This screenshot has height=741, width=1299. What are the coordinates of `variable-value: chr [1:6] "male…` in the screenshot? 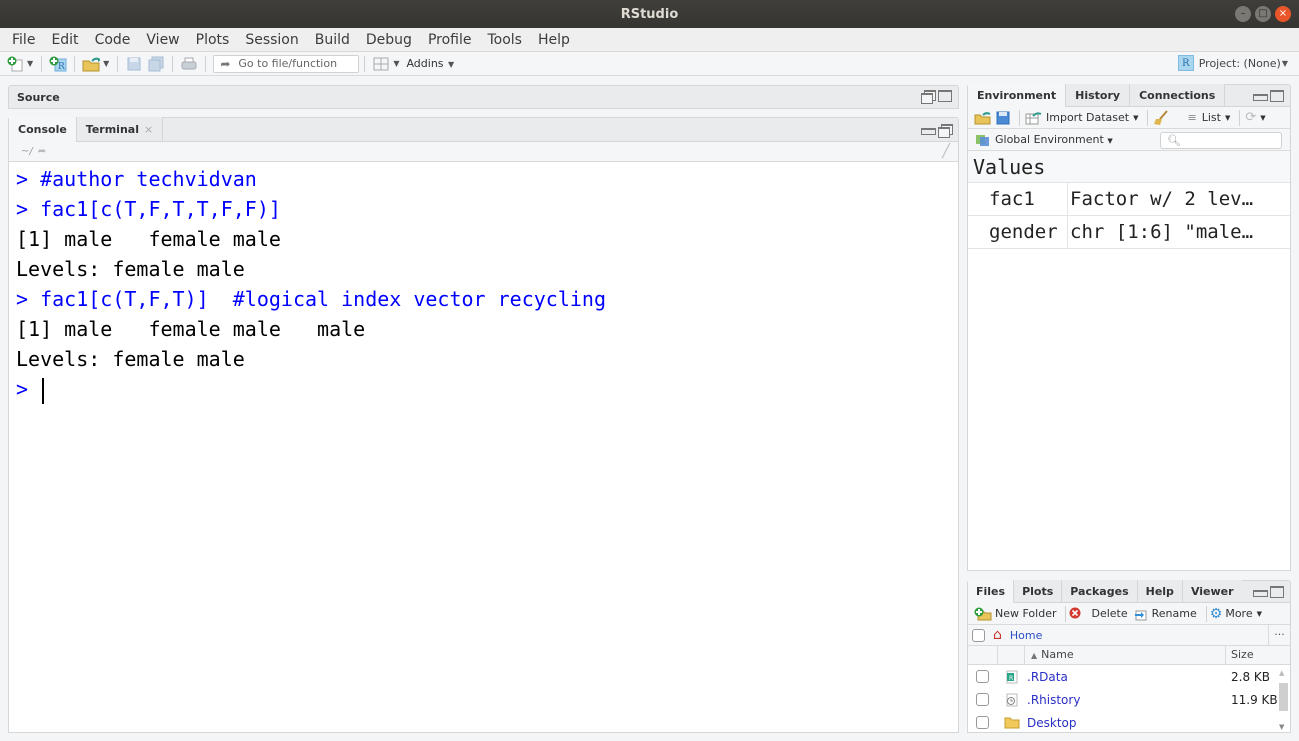 It's located at (1162, 232).